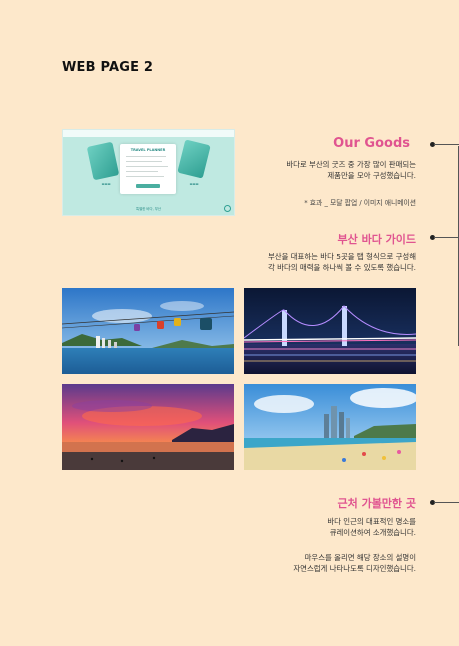 The height and width of the screenshot is (646, 459). Describe the element at coordinates (108, 67) in the screenshot. I see `page-title: WEB PAGE 2` at that location.